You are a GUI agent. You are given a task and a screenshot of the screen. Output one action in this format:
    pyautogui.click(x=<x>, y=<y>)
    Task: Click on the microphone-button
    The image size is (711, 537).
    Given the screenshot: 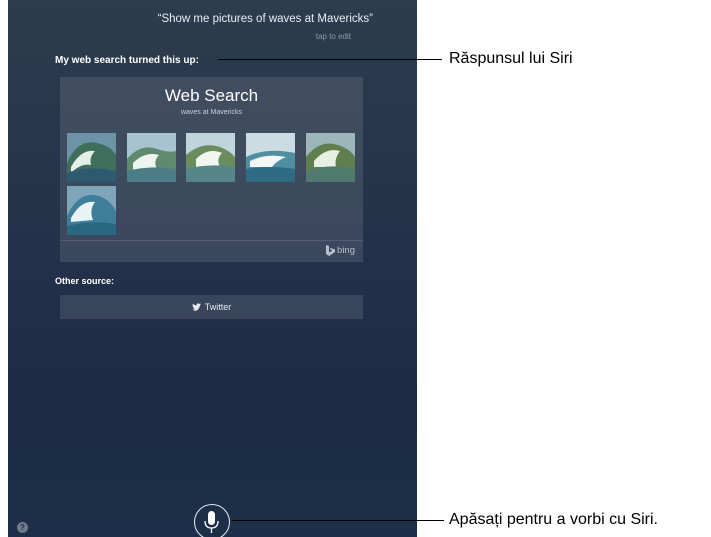 What is the action you would take?
    pyautogui.click(x=212, y=520)
    